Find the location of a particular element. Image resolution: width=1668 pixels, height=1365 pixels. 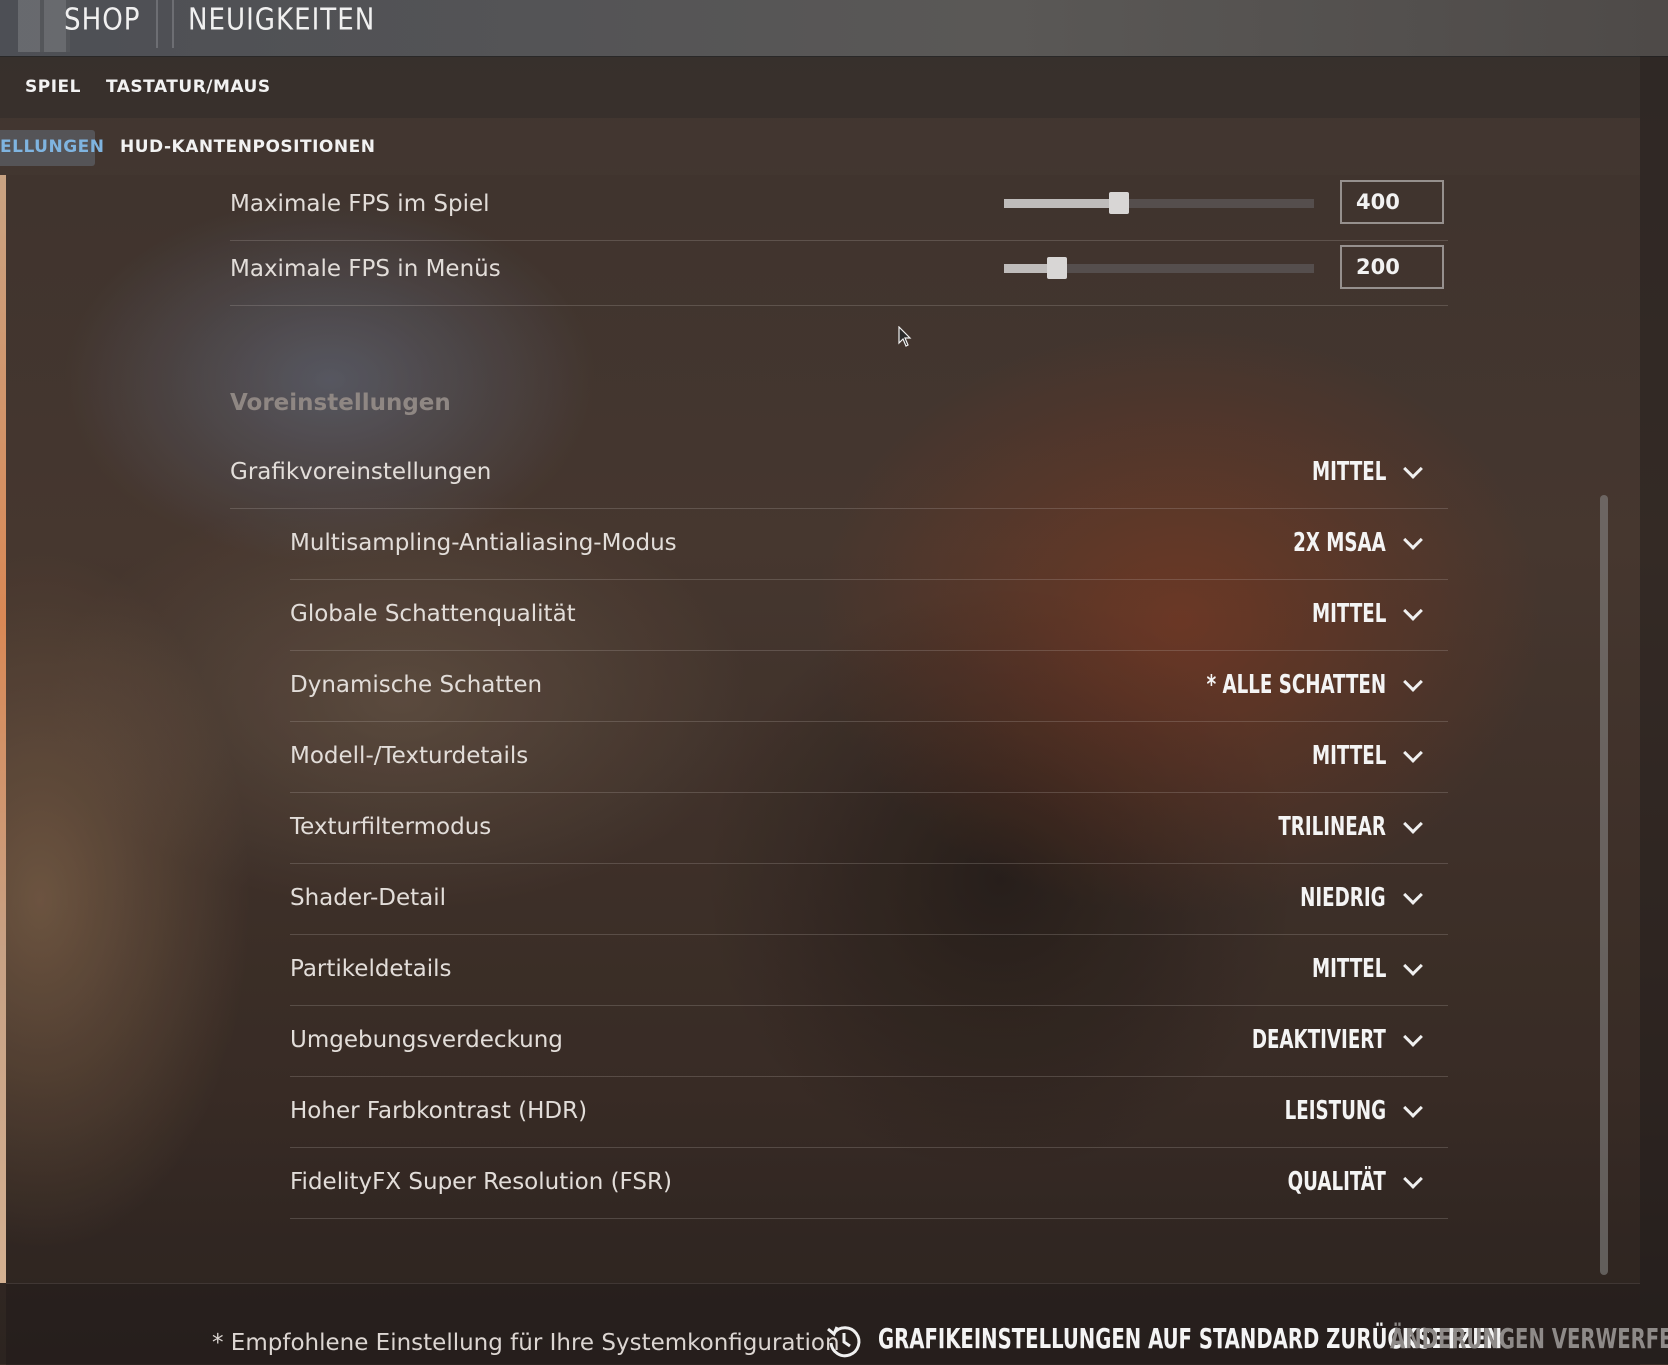

setting-dropdown: 2X MSAA is located at coordinates (1345, 543).